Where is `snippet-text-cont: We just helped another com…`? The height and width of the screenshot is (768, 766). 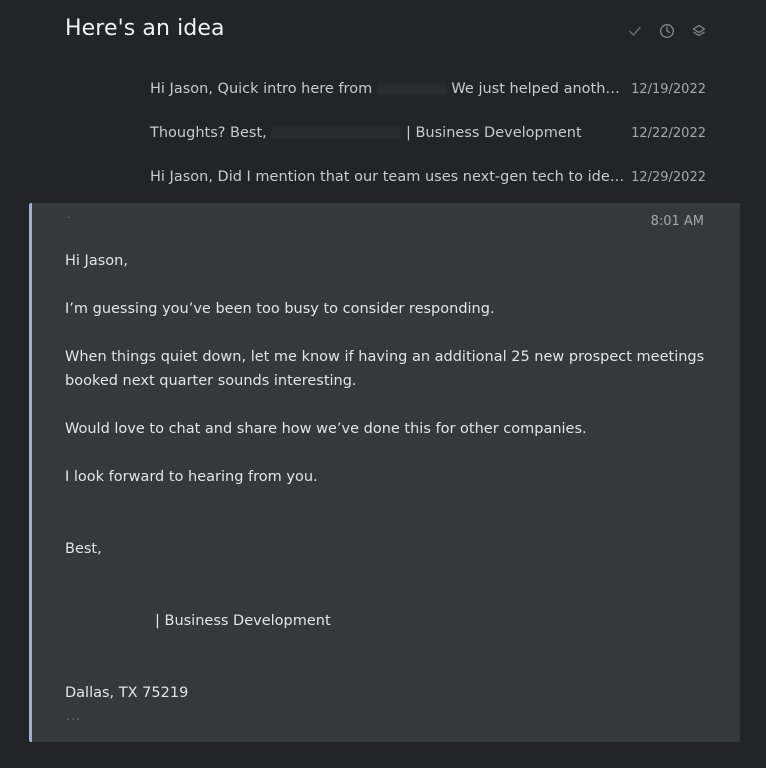
snippet-text-cont: We just helped another com… is located at coordinates (539, 89).